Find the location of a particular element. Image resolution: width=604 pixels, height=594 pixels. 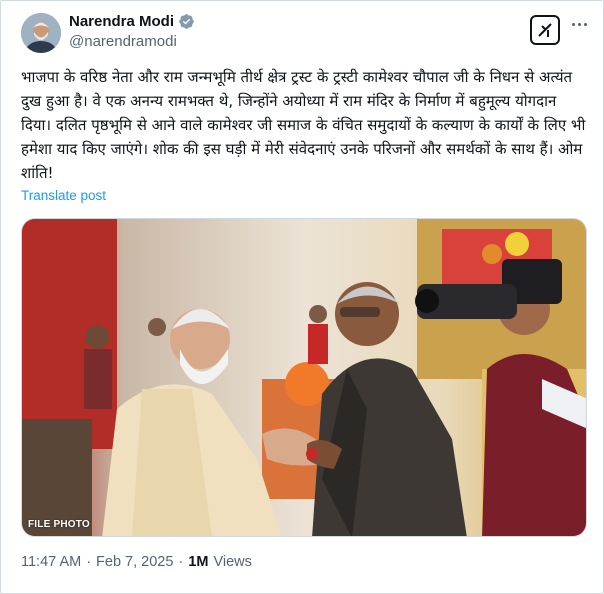

more-horizontal-icon is located at coordinates (579, 24).